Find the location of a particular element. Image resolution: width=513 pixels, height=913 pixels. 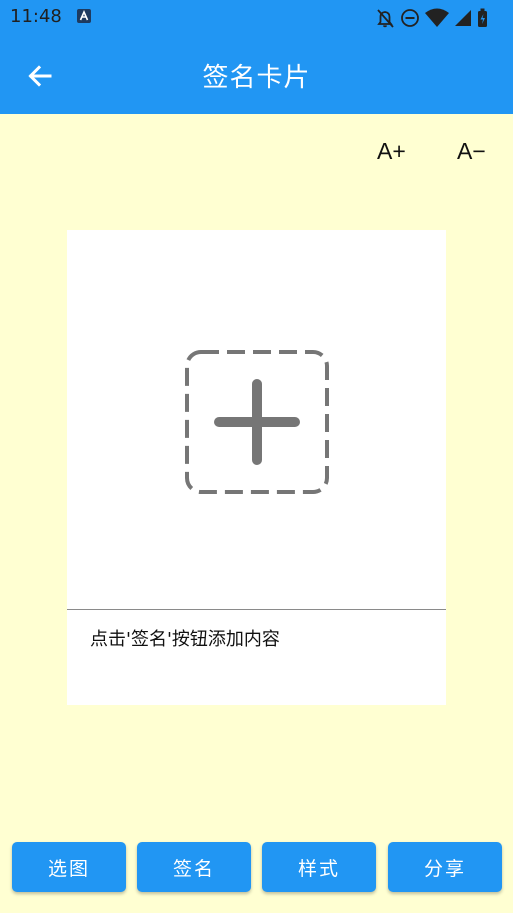

status-icons is located at coordinates (432, 18).